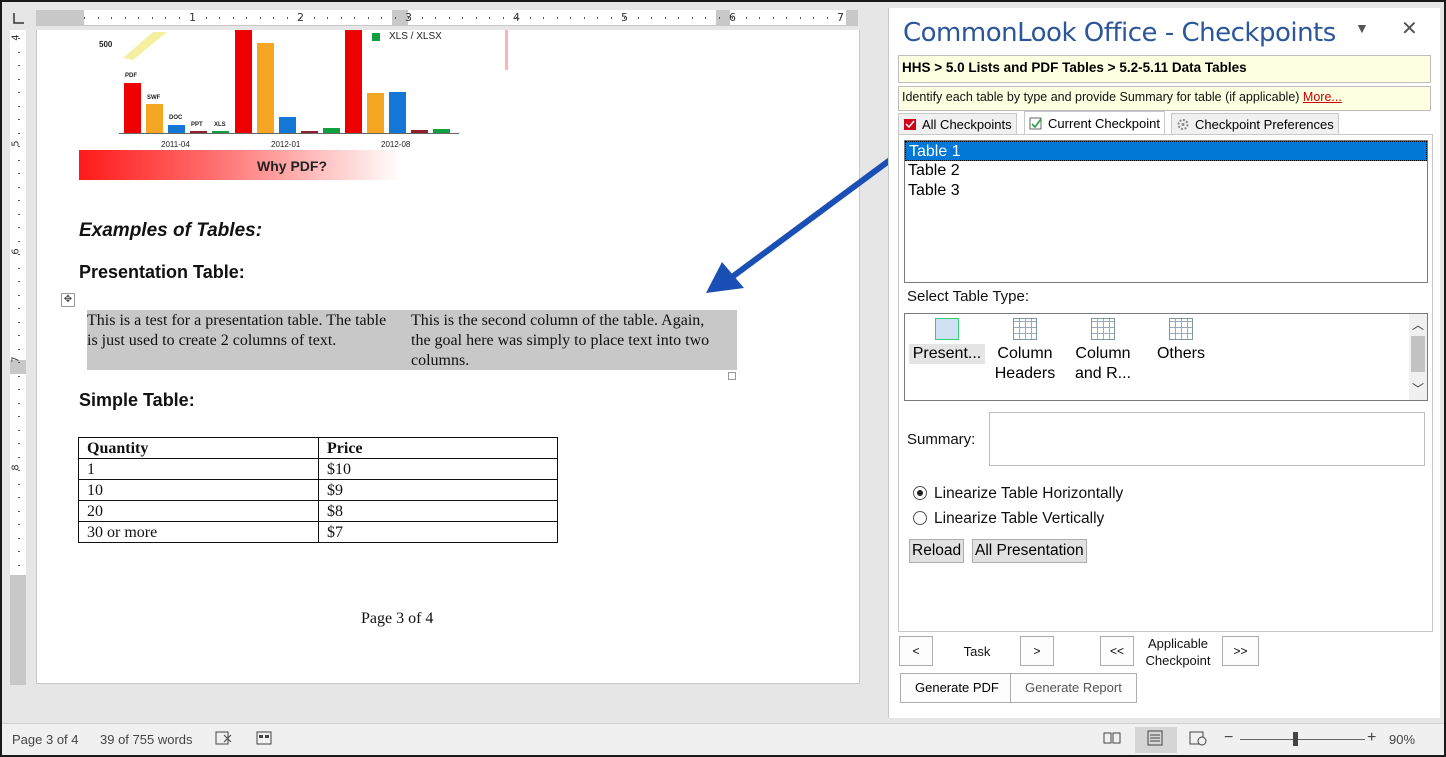  I want to click on scroll-thumb, so click(1418, 354).